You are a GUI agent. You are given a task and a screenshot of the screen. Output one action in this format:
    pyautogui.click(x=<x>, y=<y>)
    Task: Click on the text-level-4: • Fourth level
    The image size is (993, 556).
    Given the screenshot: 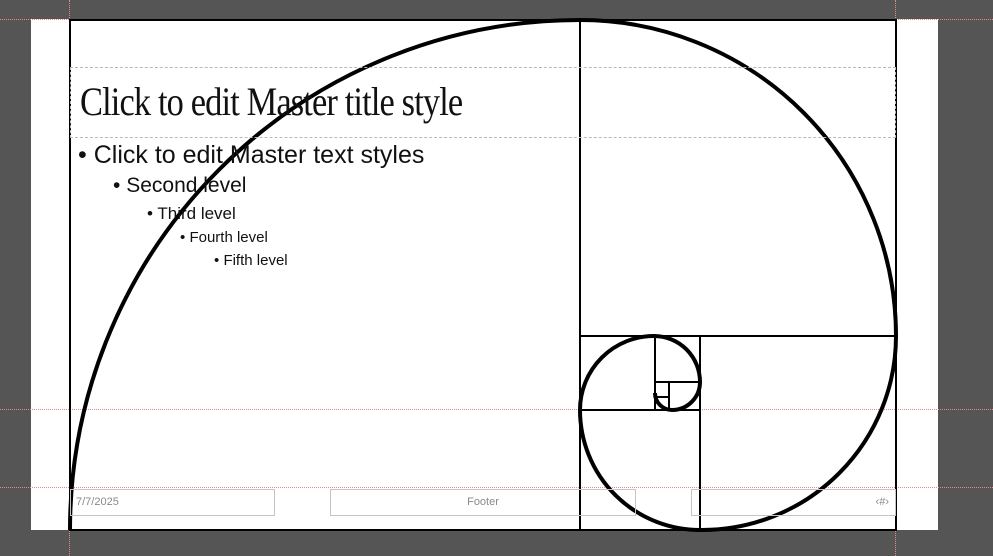 What is the action you would take?
    pyautogui.click(x=224, y=237)
    